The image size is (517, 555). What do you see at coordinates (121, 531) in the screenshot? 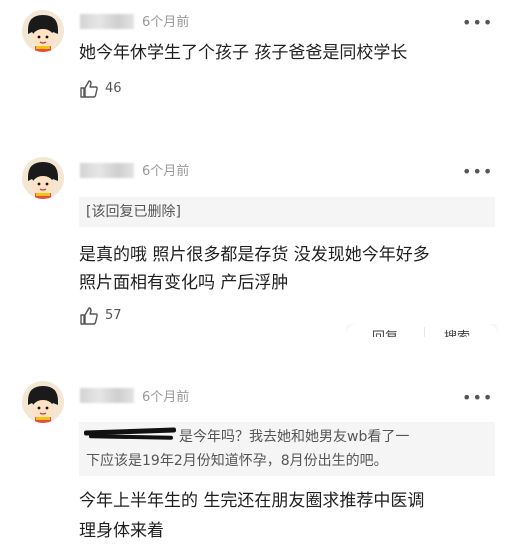
I see `comment-text-line-2: 理身体来着` at bounding box center [121, 531].